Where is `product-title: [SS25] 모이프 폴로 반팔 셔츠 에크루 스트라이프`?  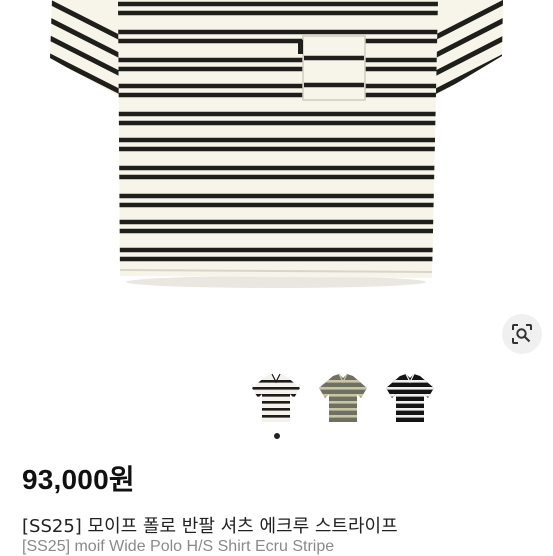
product-title: [SS25] 모이프 폴로 반팔 셔츠 에크루 스트라이프 is located at coordinates (210, 526).